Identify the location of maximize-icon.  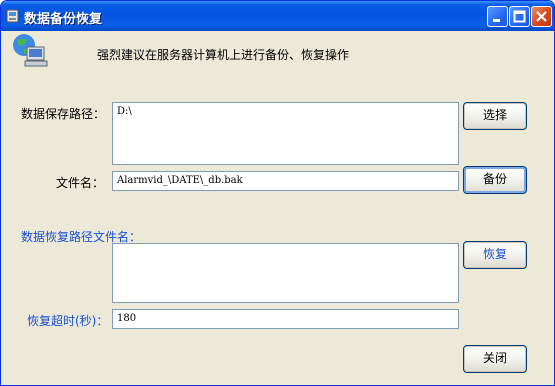
(519, 16).